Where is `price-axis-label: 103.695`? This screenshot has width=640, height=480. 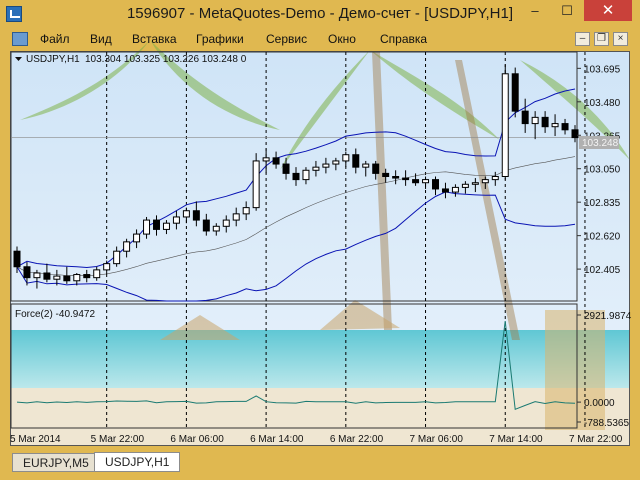 price-axis-label: 103.695 is located at coordinates (602, 69).